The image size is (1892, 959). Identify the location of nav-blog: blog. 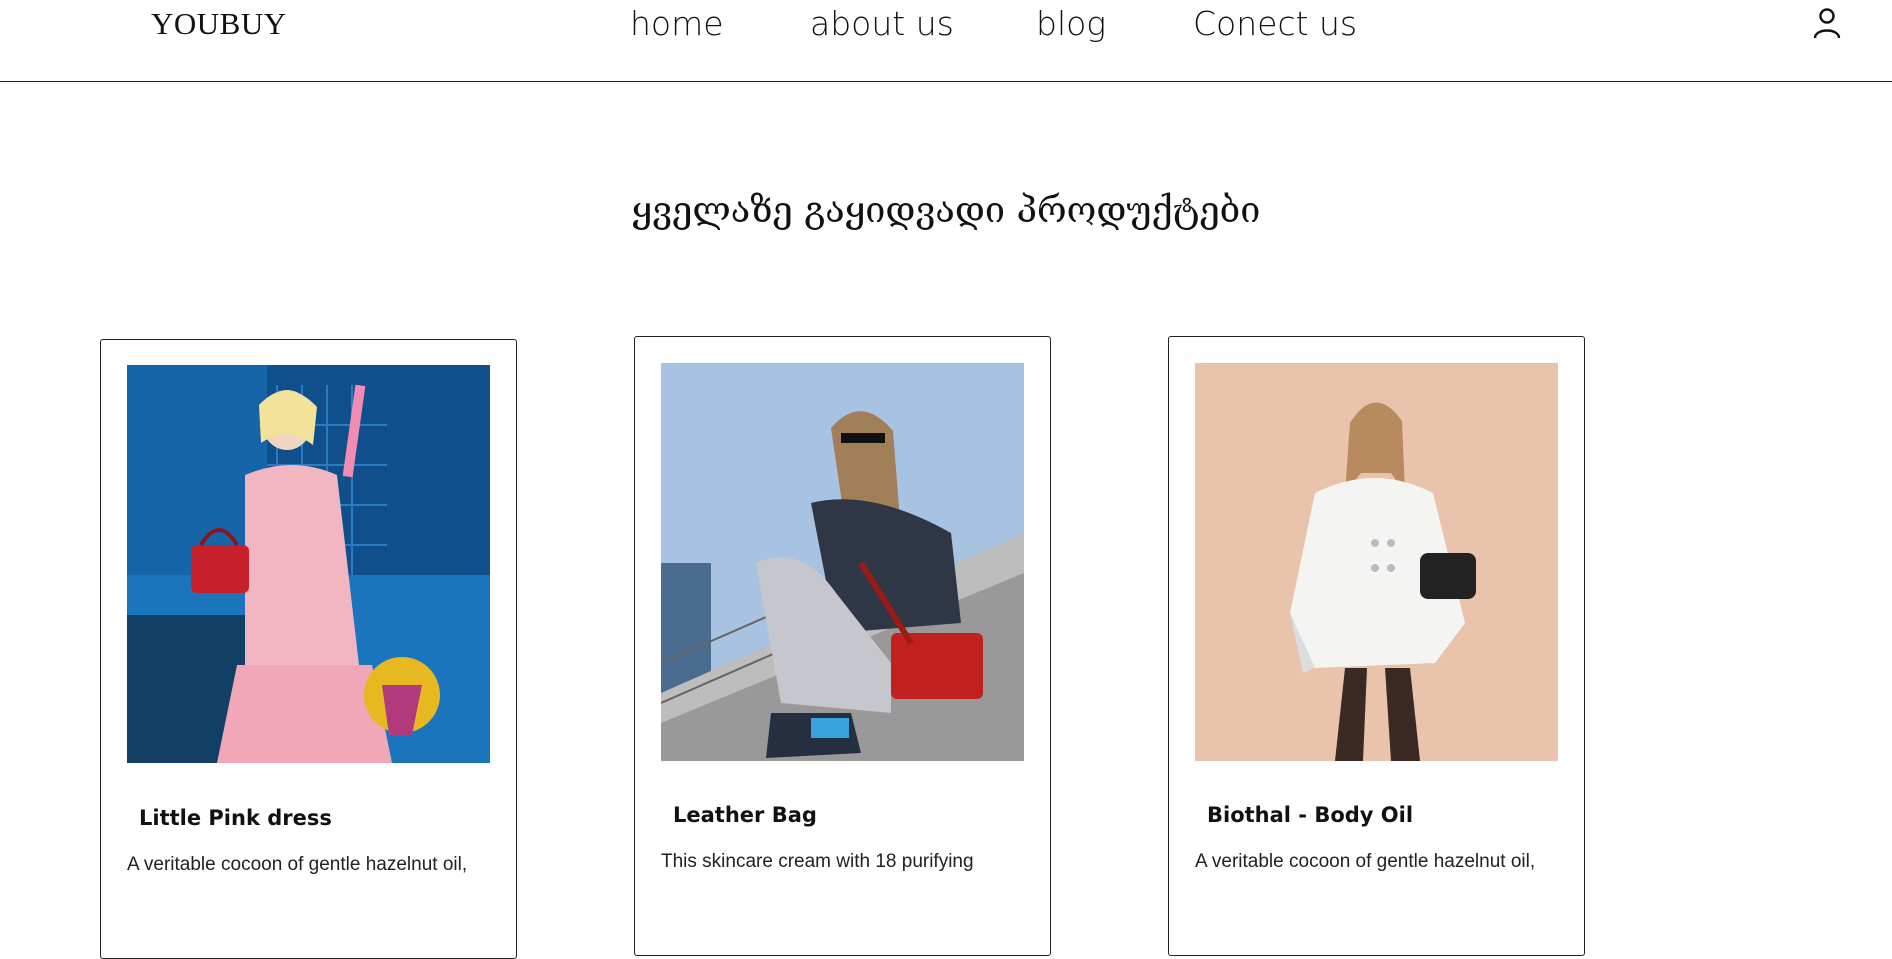
(1071, 23).